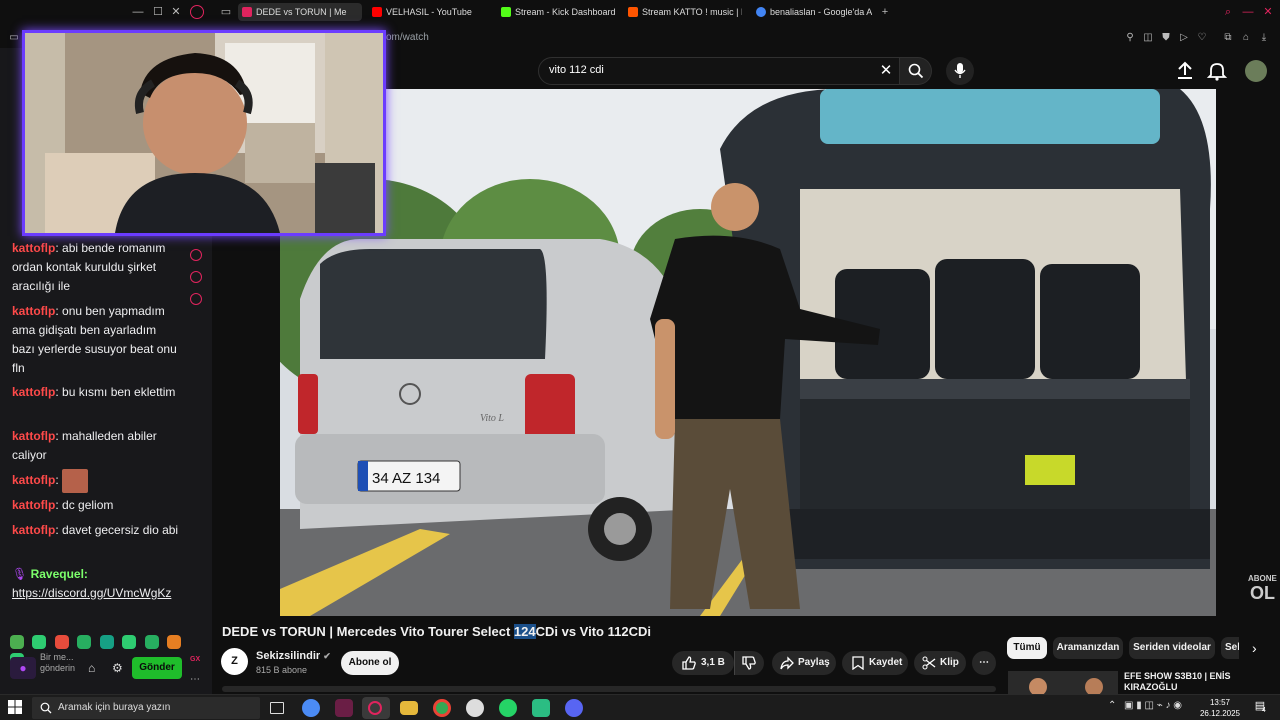 The height and width of the screenshot is (720, 1280). Describe the element at coordinates (1184, 38) in the screenshot. I see `play-icon: ▷` at that location.